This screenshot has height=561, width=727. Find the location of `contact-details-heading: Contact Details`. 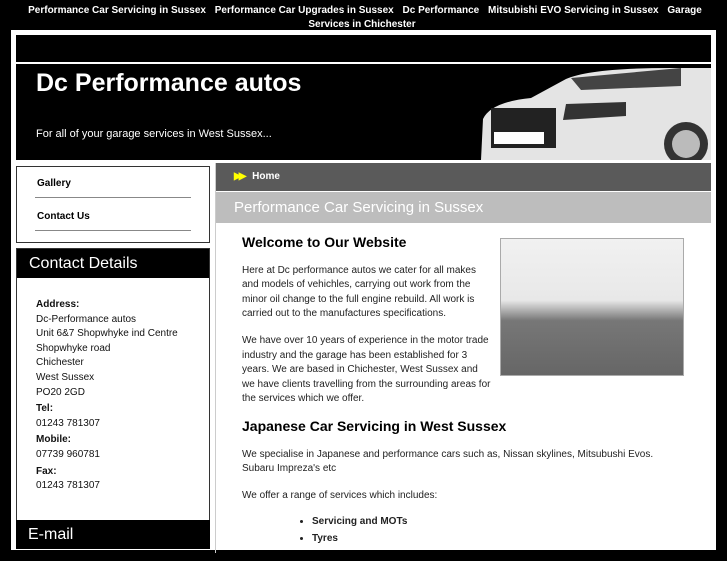

contact-details-heading: Contact Details is located at coordinates (113, 263).